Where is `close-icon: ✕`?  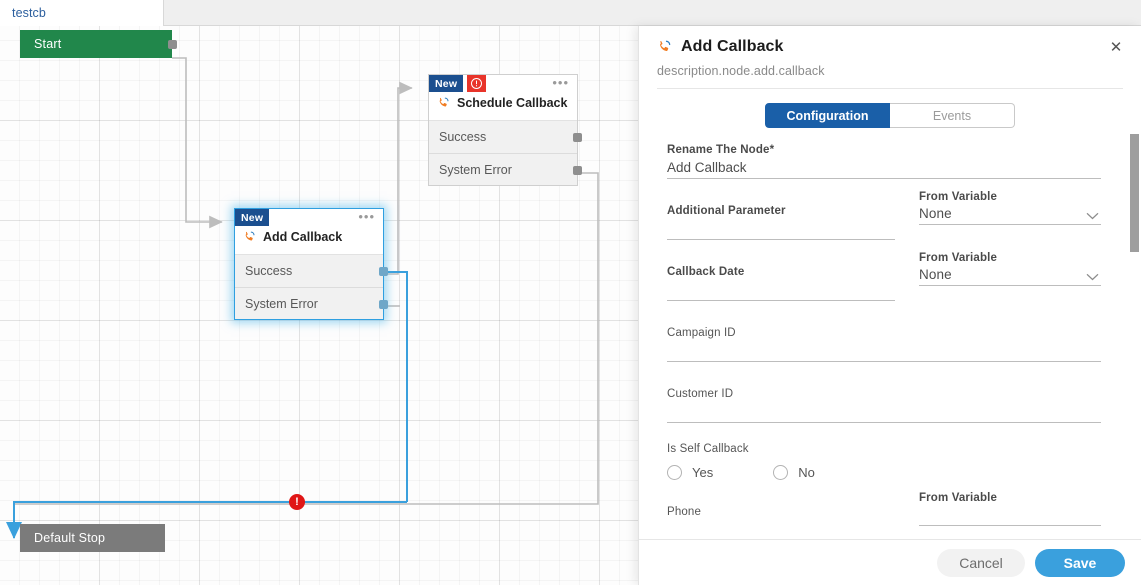
close-icon: ✕ is located at coordinates (1116, 47).